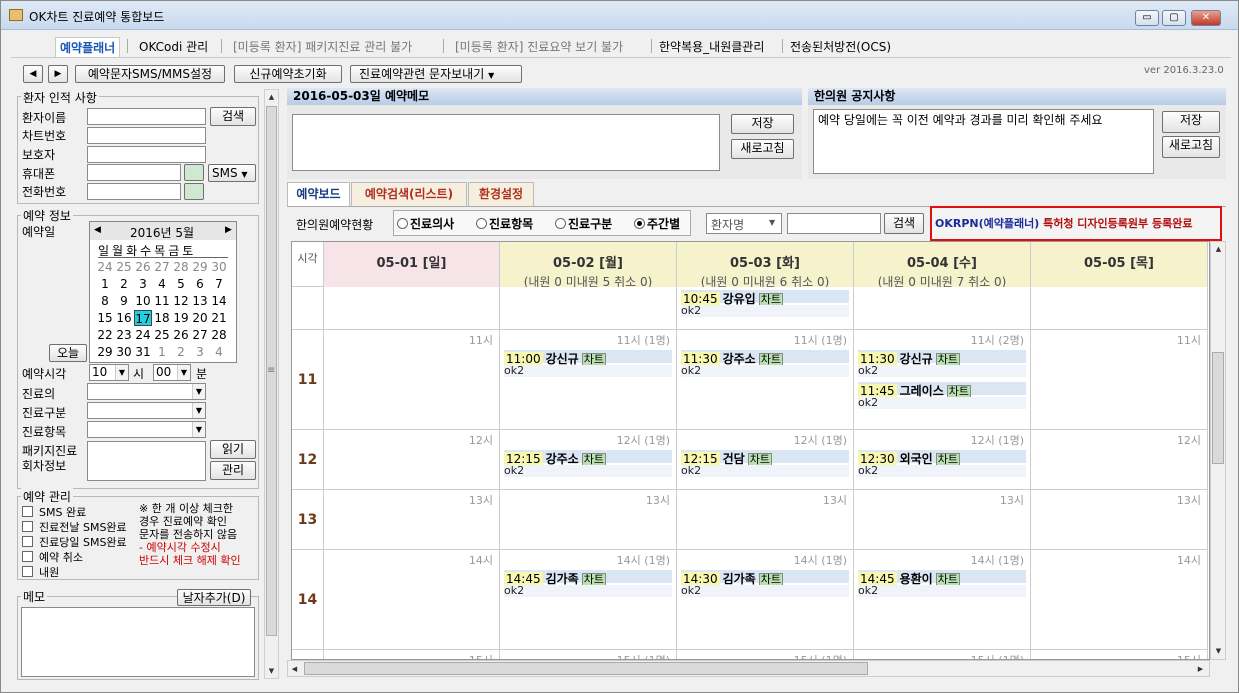 The height and width of the screenshot is (693, 1239). Describe the element at coordinates (288, 74) in the screenshot. I see `init-button: 신규예약초기화` at that location.